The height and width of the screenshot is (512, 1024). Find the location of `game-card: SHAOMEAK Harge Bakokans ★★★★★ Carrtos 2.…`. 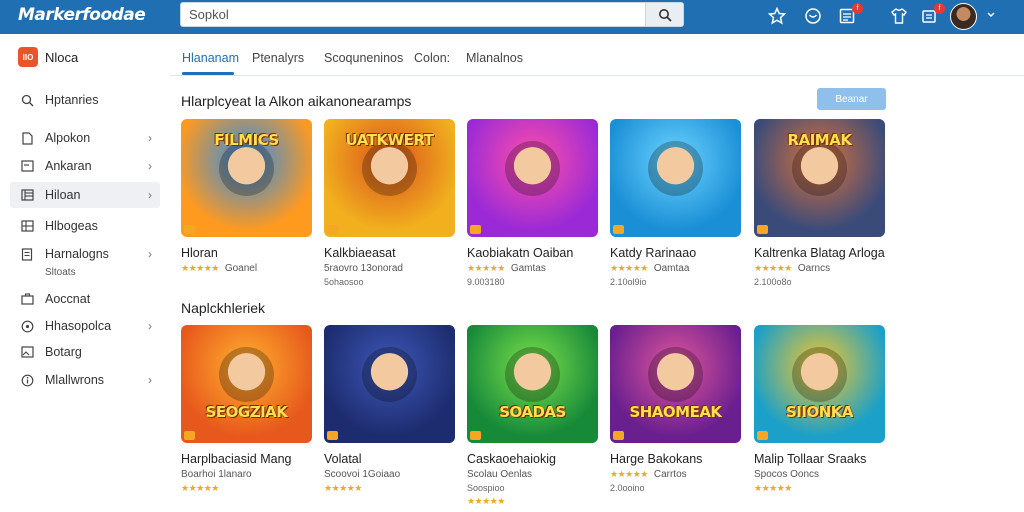

game-card: SHAOMEAK Harge Bakokans ★★★★★ Carrtos 2.… is located at coordinates (675, 409).